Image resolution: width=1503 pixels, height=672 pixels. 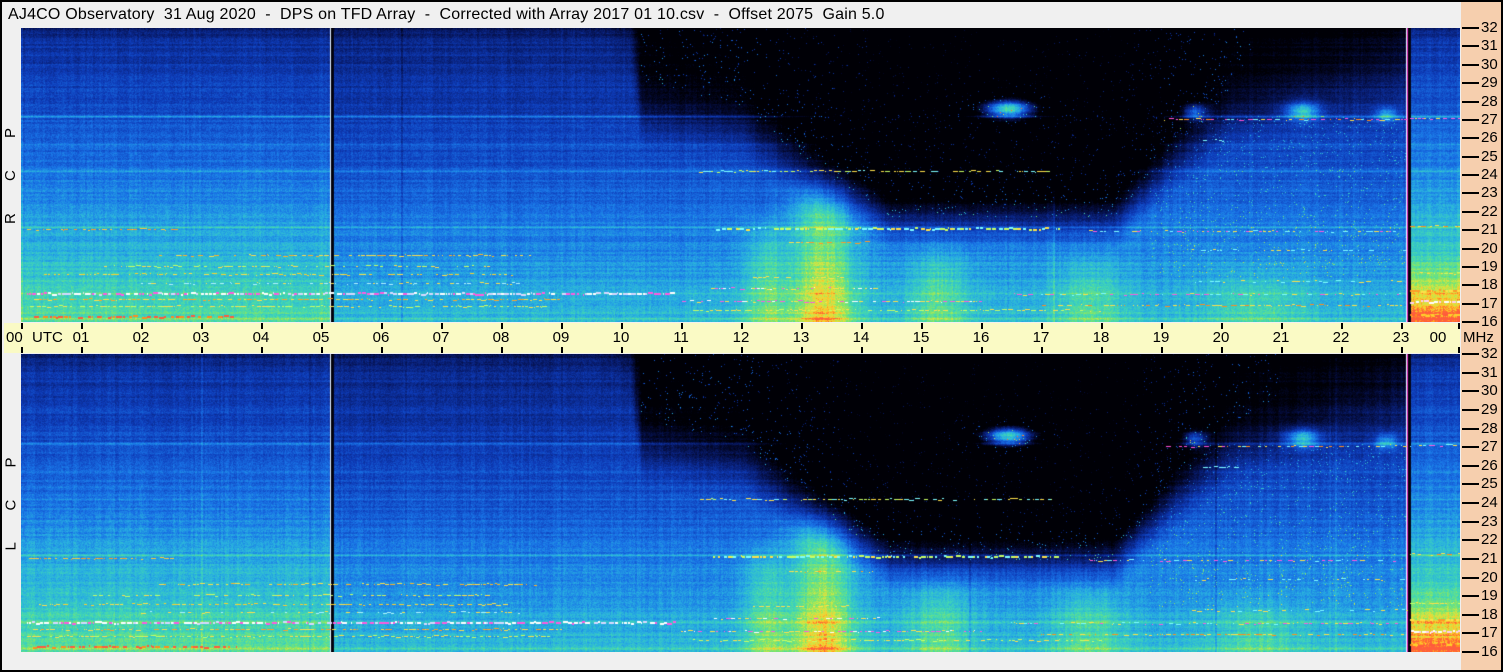 What do you see at coordinates (1438, 337) in the screenshot?
I see `hour-label: 00` at bounding box center [1438, 337].